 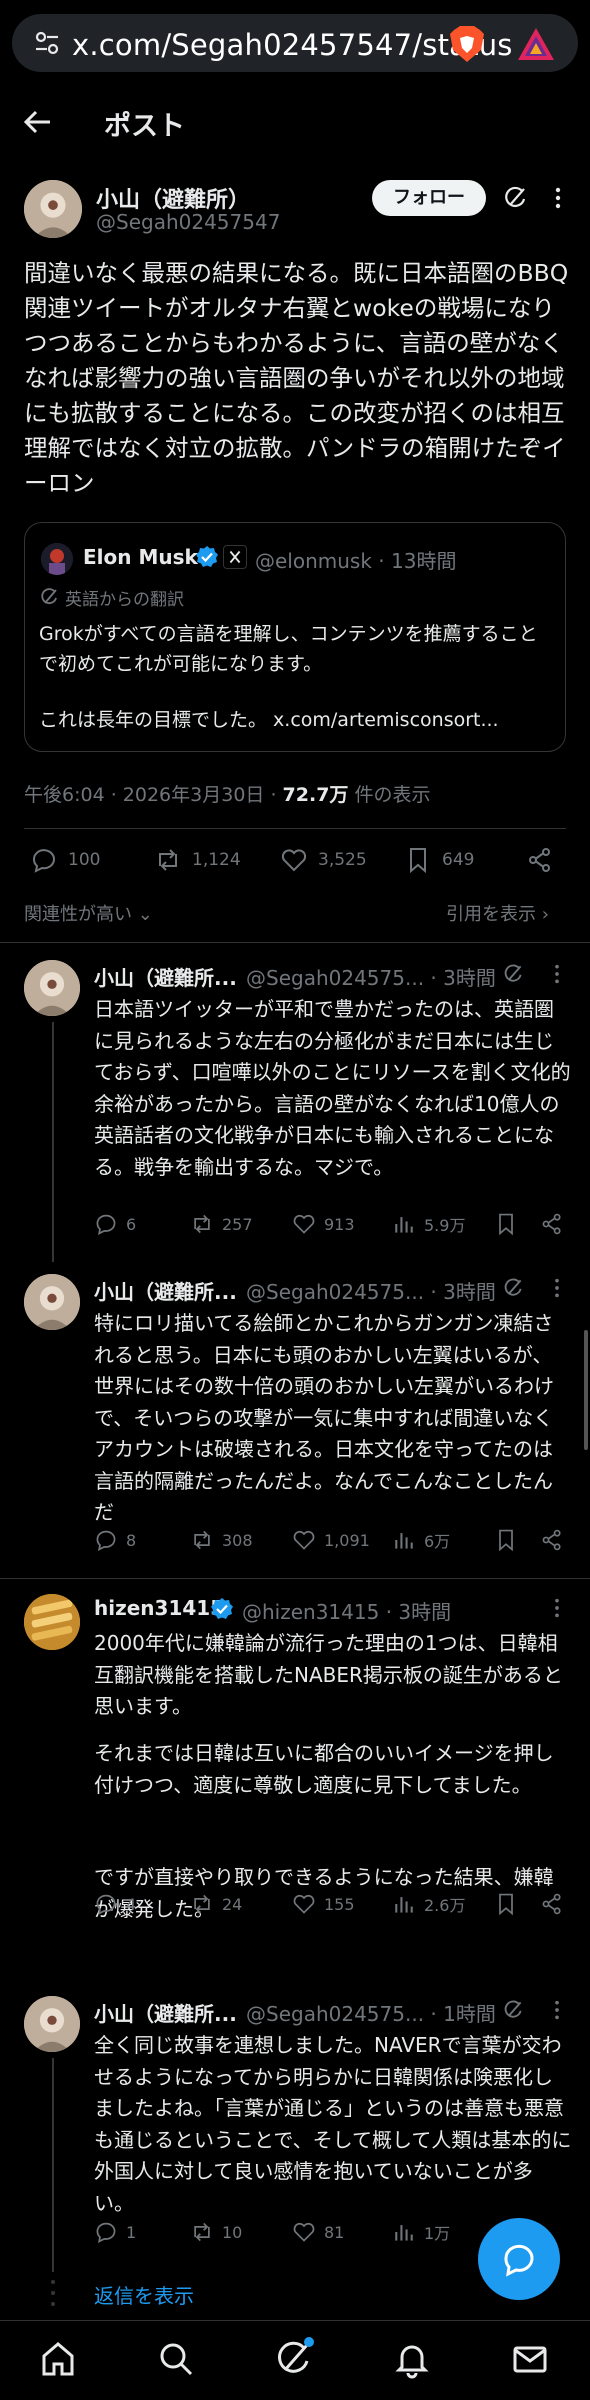 What do you see at coordinates (115, 1224) in the screenshot?
I see `reply-button: 6` at bounding box center [115, 1224].